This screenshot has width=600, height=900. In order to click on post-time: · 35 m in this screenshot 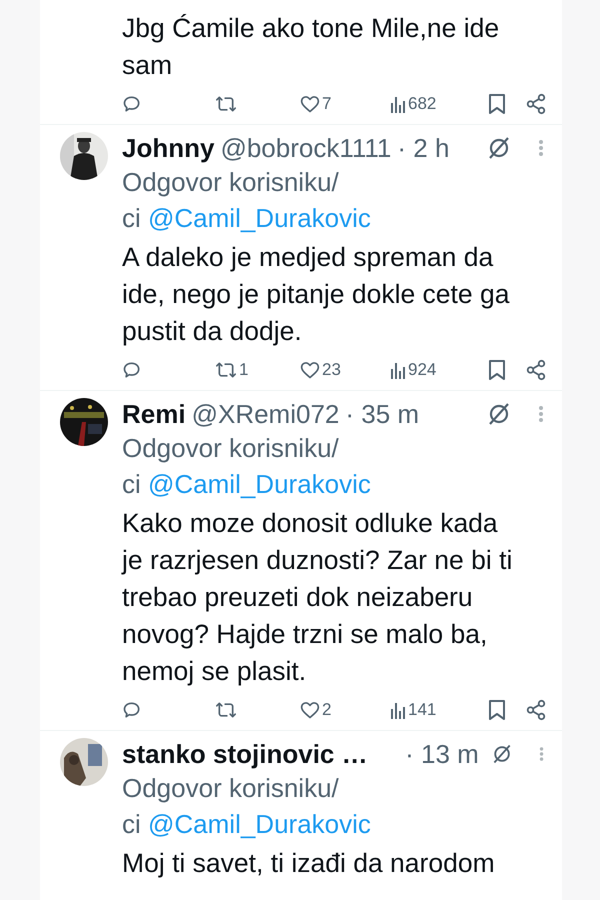, I will do `click(382, 414)`.